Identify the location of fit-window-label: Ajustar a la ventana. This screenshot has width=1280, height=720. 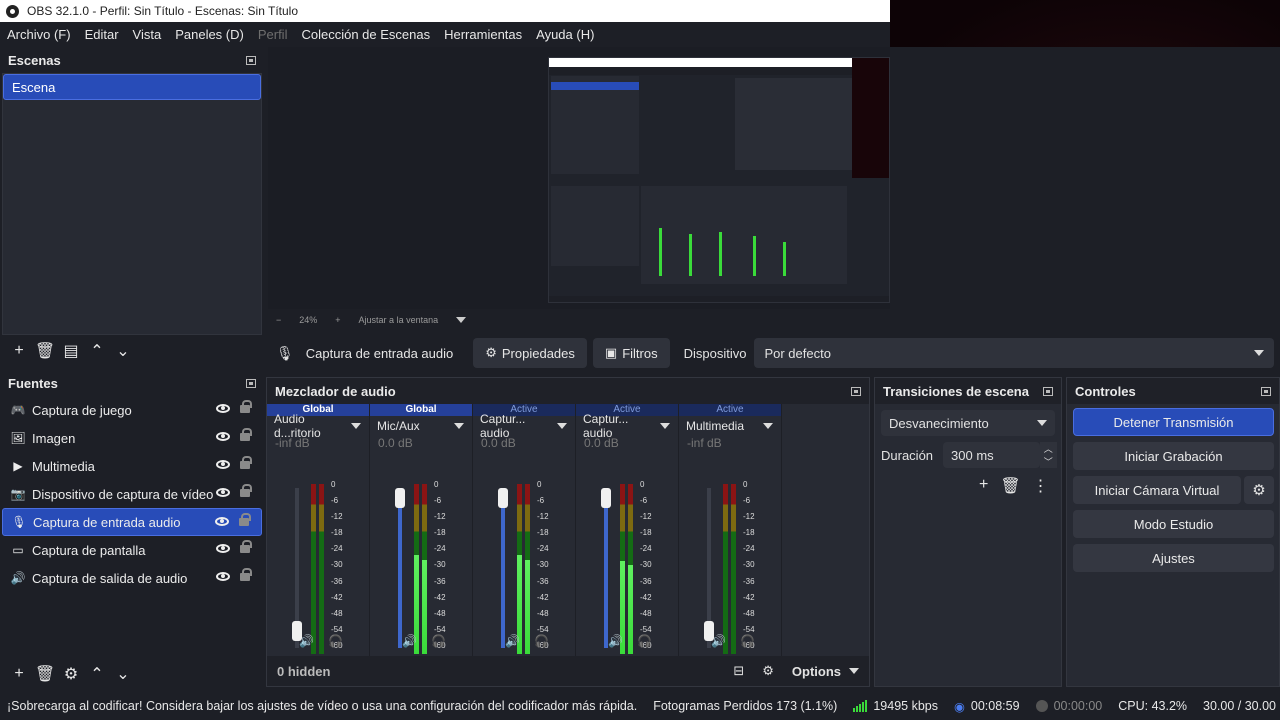
(399, 320).